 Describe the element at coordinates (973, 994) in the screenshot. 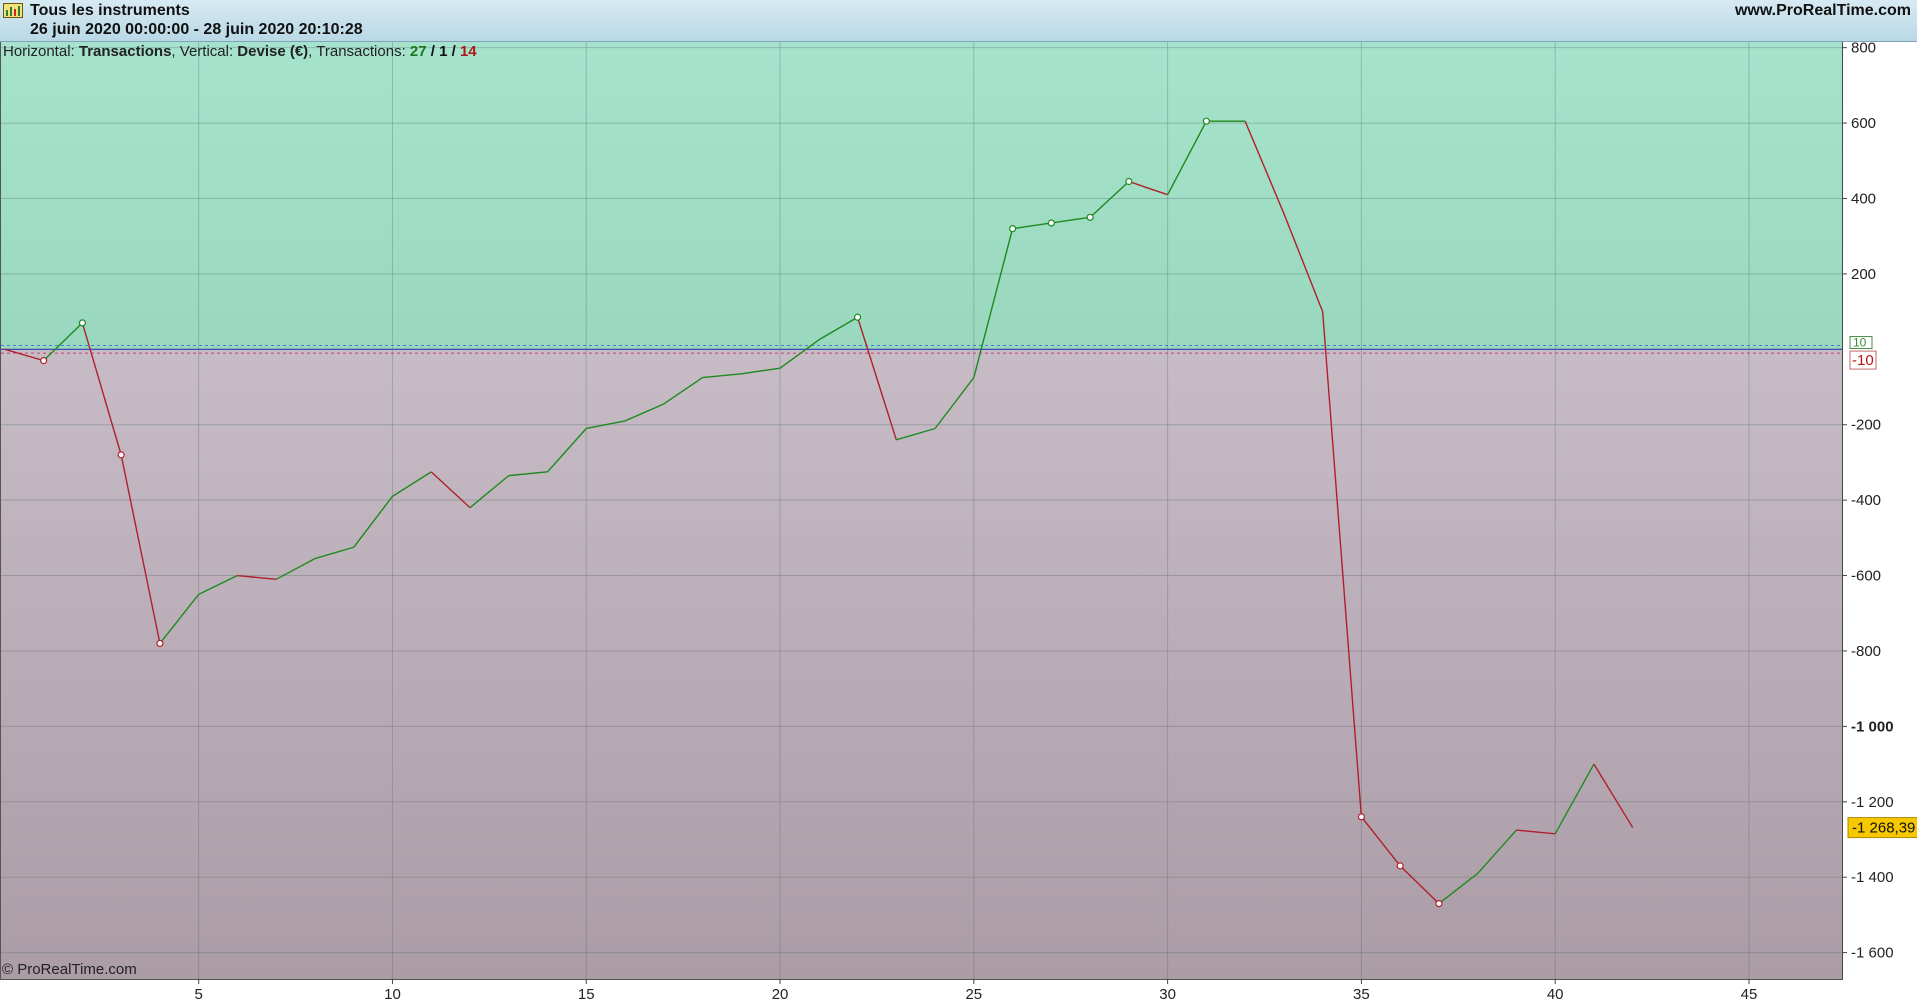

I see `x-tick-label: 25` at that location.